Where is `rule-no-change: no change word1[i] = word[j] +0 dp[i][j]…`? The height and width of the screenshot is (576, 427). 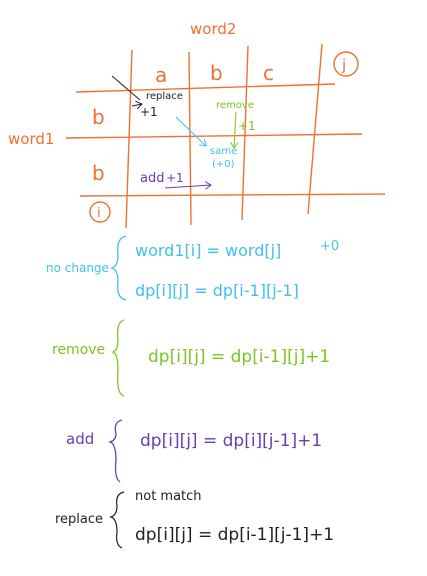 rule-no-change: no change word1[i] = word[j] +0 dp[i][j]… is located at coordinates (192, 268).